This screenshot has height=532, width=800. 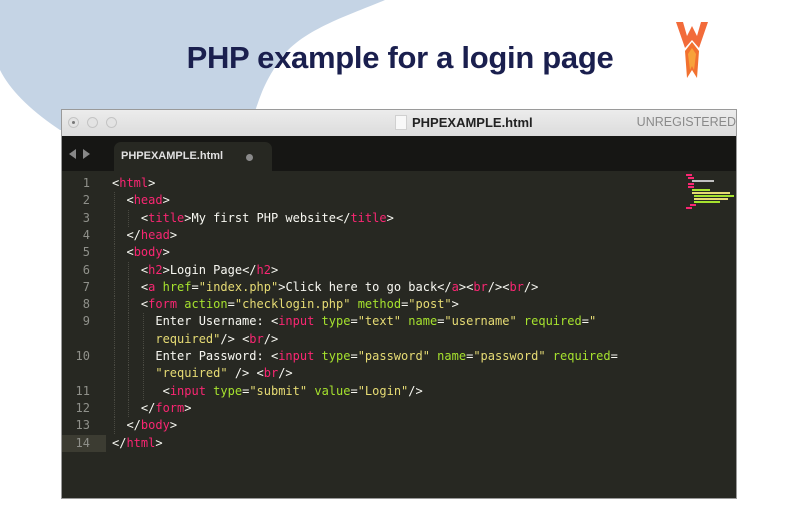 What do you see at coordinates (86, 304) in the screenshot?
I see `line-number: 8` at bounding box center [86, 304].